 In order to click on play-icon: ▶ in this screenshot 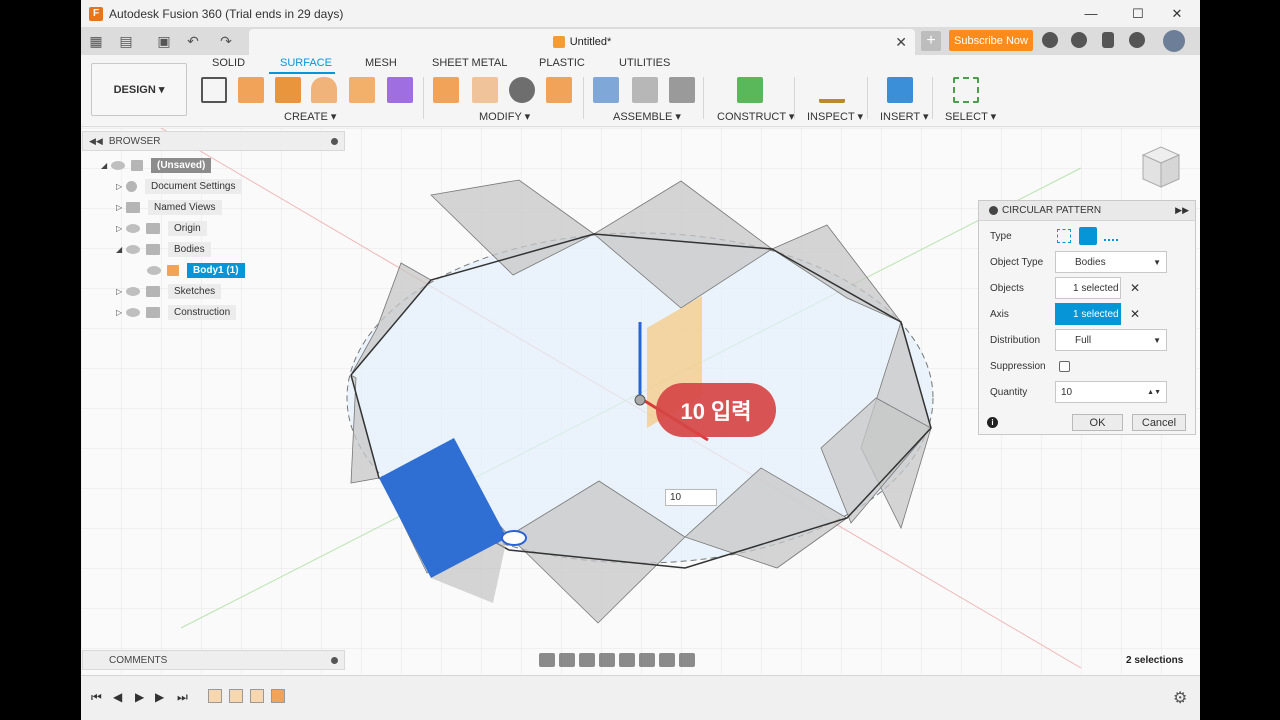, I will do `click(139, 697)`.